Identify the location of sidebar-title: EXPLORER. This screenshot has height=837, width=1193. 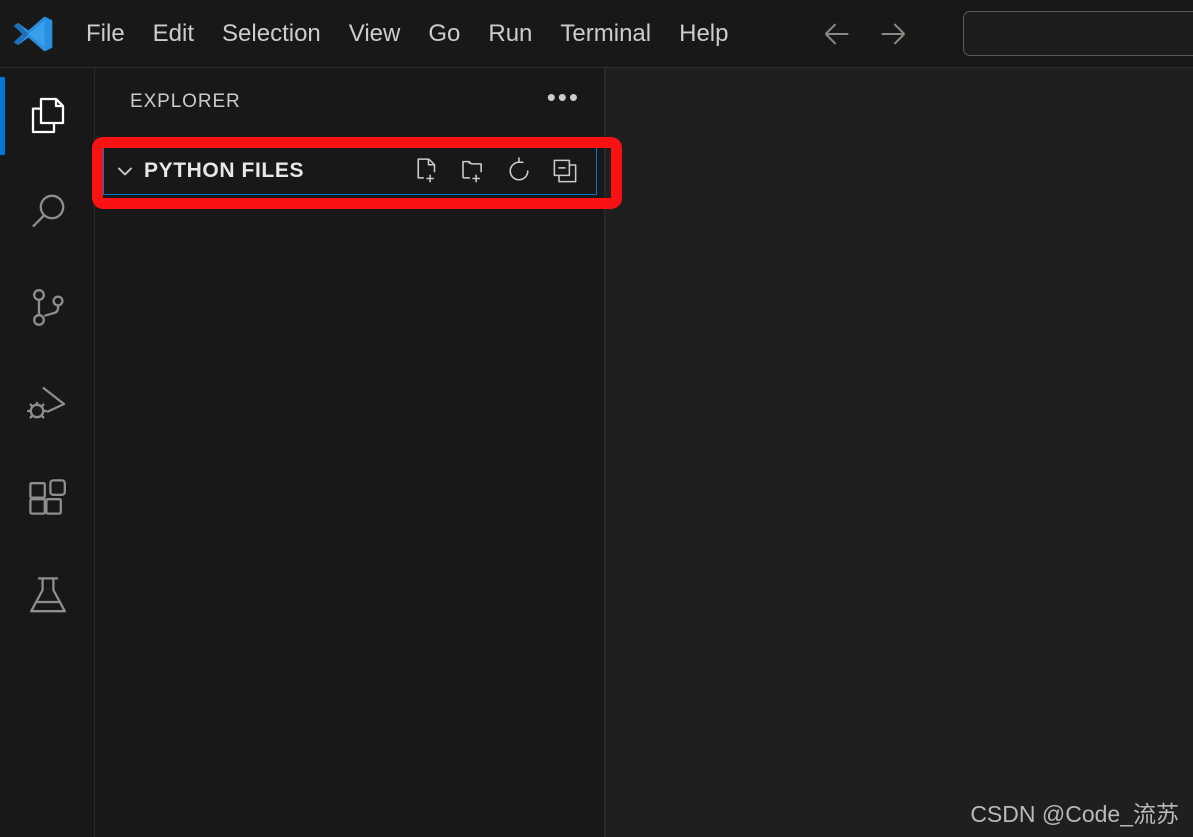
(185, 101).